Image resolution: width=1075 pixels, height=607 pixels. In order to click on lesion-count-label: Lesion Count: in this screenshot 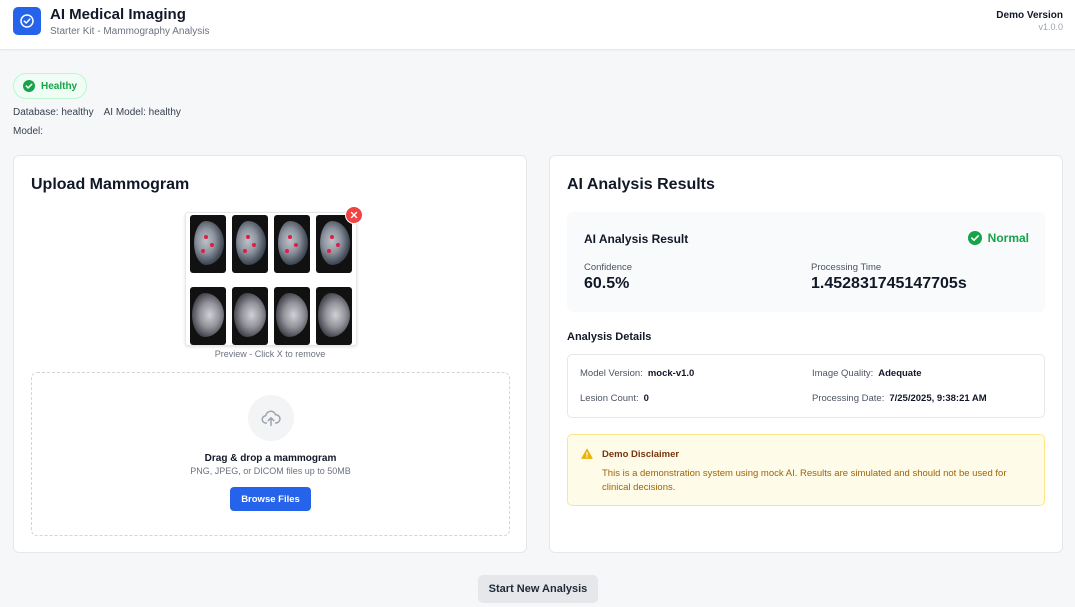, I will do `click(609, 398)`.